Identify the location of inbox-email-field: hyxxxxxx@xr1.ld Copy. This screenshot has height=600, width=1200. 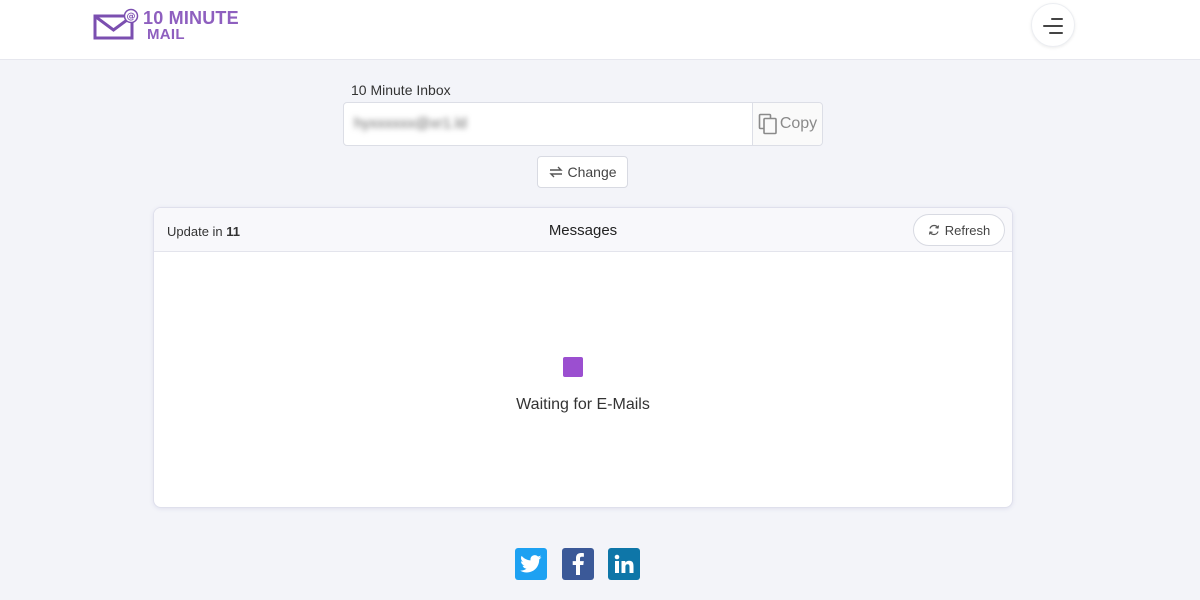
(583, 124).